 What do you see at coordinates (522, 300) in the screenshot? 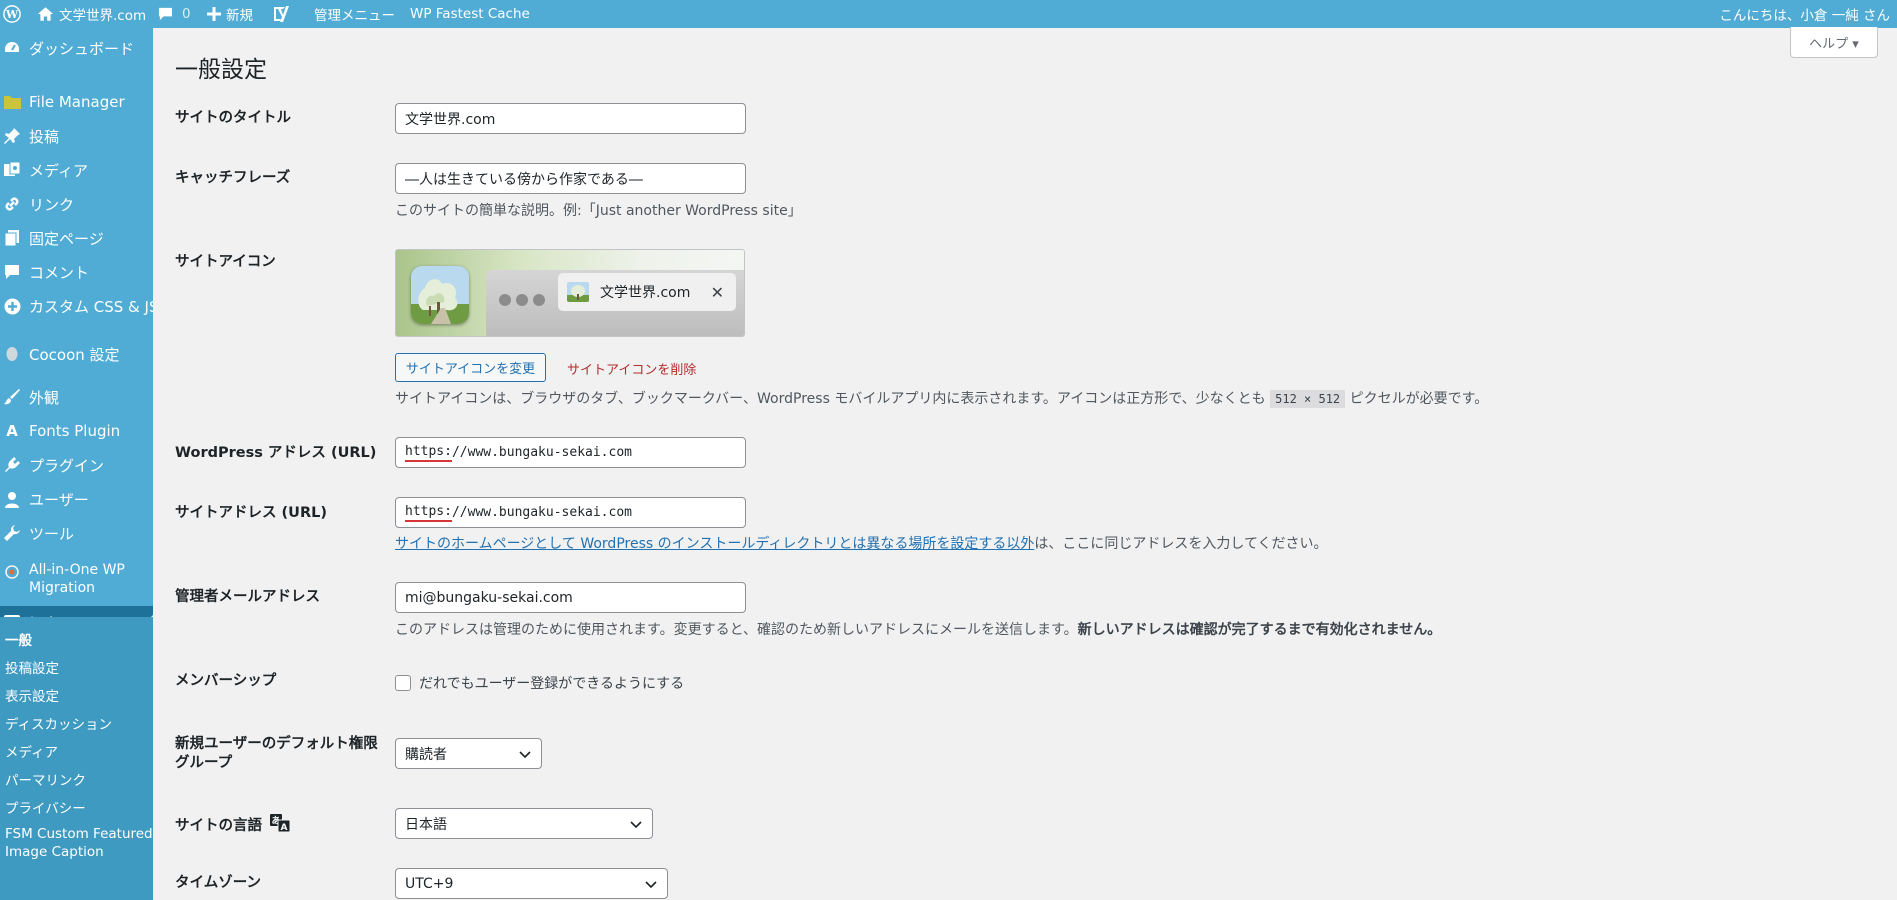
I see `window-controls` at bounding box center [522, 300].